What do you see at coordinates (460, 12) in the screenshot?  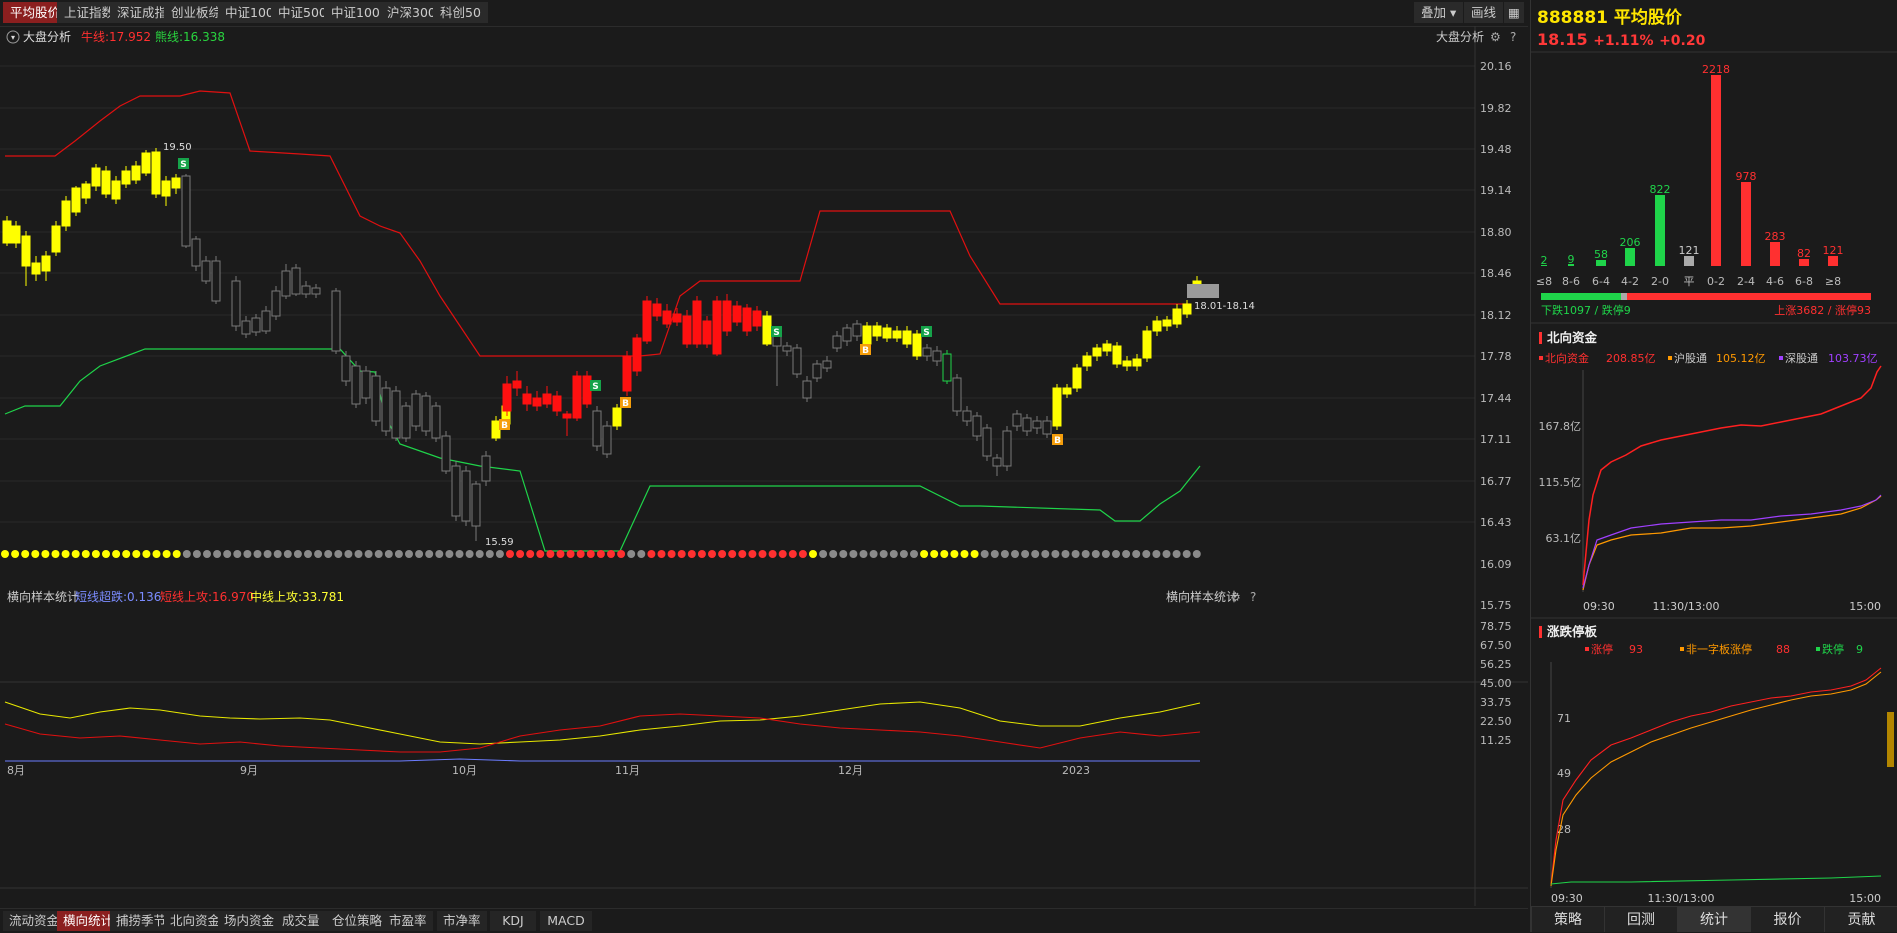 I see `tab-star50: 科创50` at bounding box center [460, 12].